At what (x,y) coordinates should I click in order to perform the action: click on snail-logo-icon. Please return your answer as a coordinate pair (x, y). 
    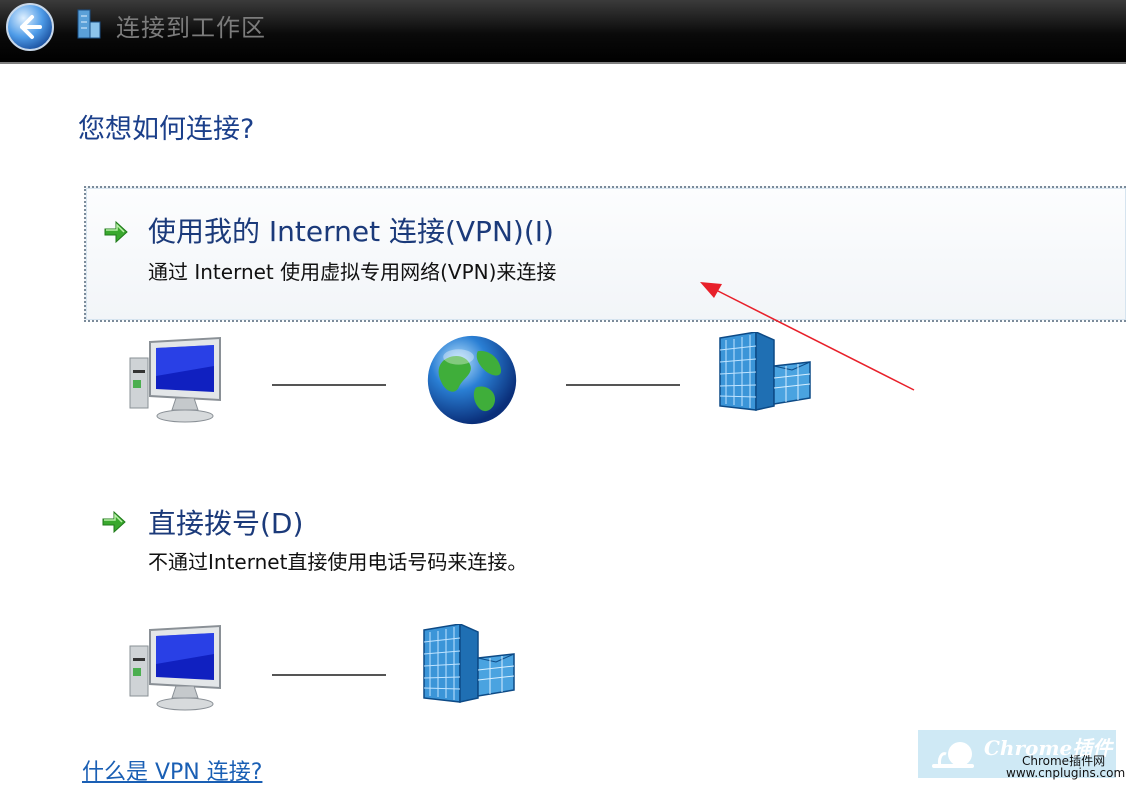
    Looking at the image, I should click on (953, 755).